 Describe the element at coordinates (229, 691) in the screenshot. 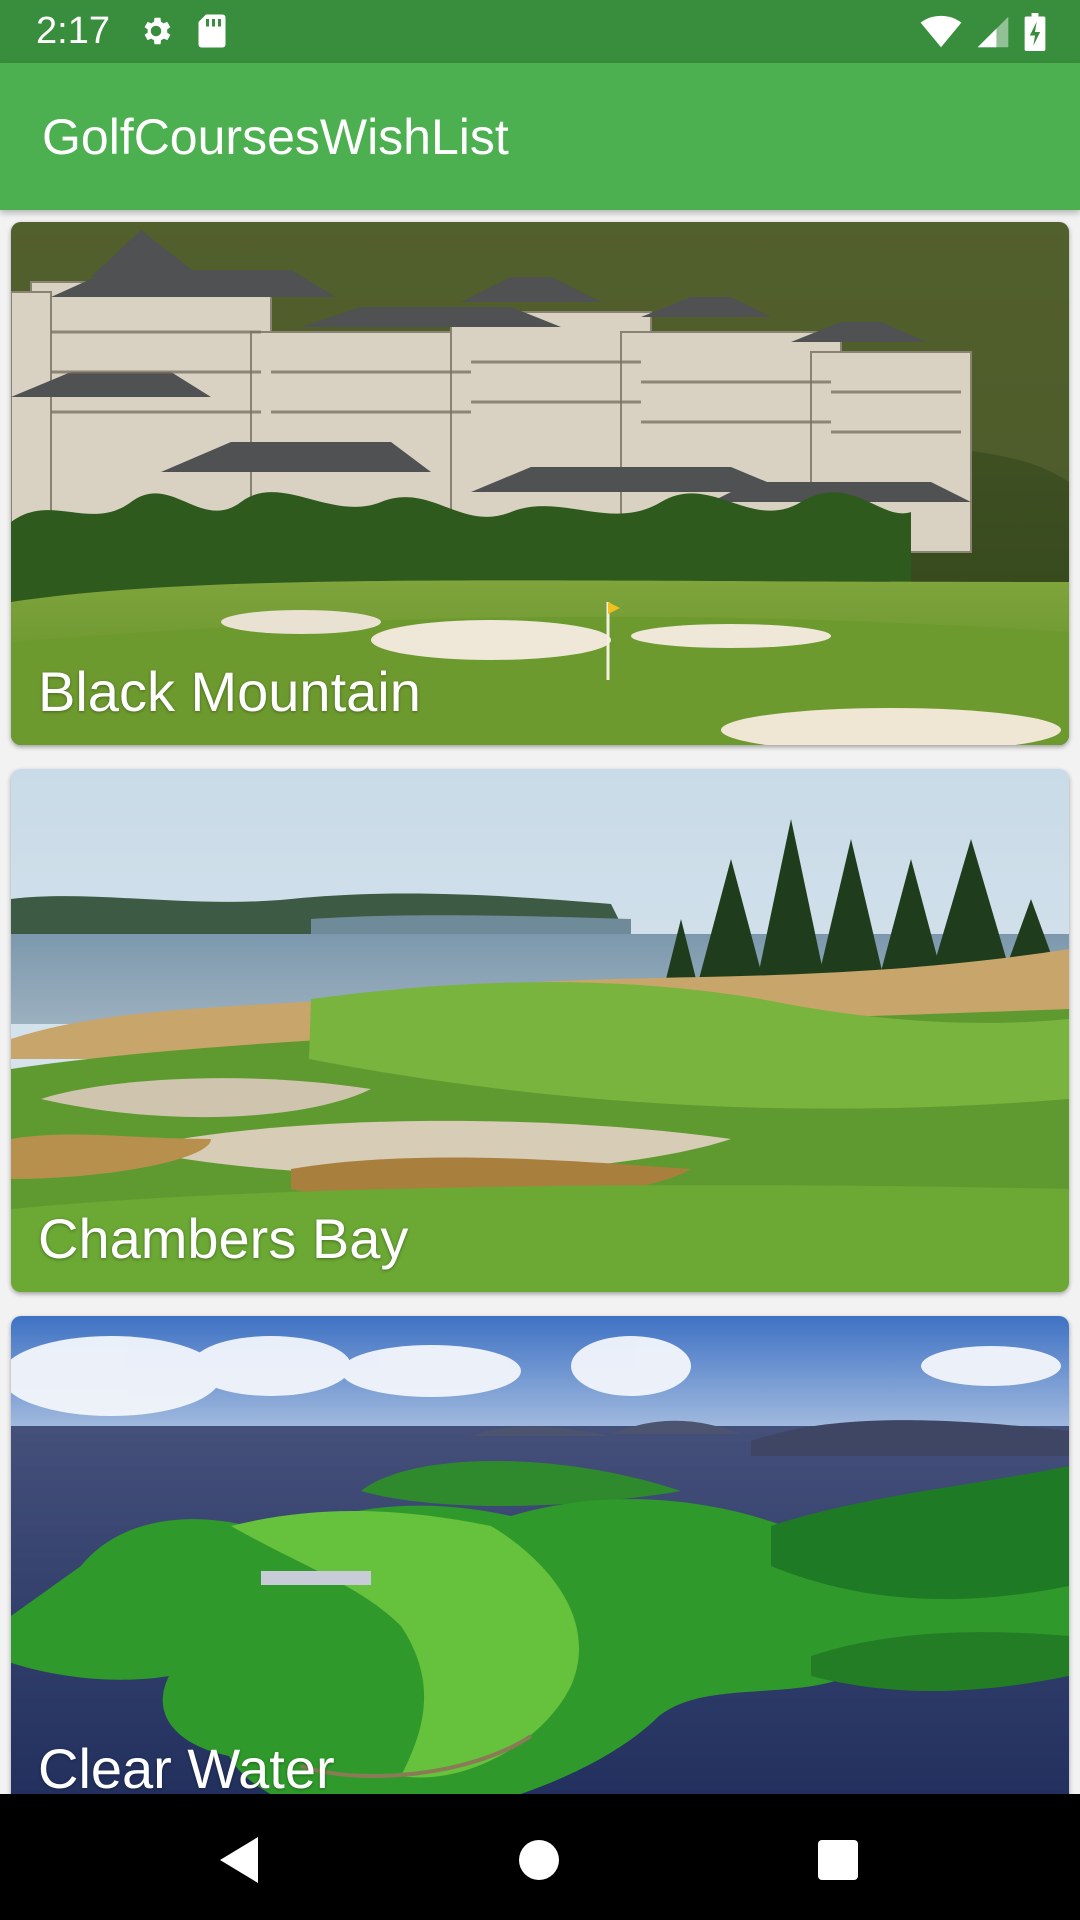

I see `course-name: Black Mountain` at that location.